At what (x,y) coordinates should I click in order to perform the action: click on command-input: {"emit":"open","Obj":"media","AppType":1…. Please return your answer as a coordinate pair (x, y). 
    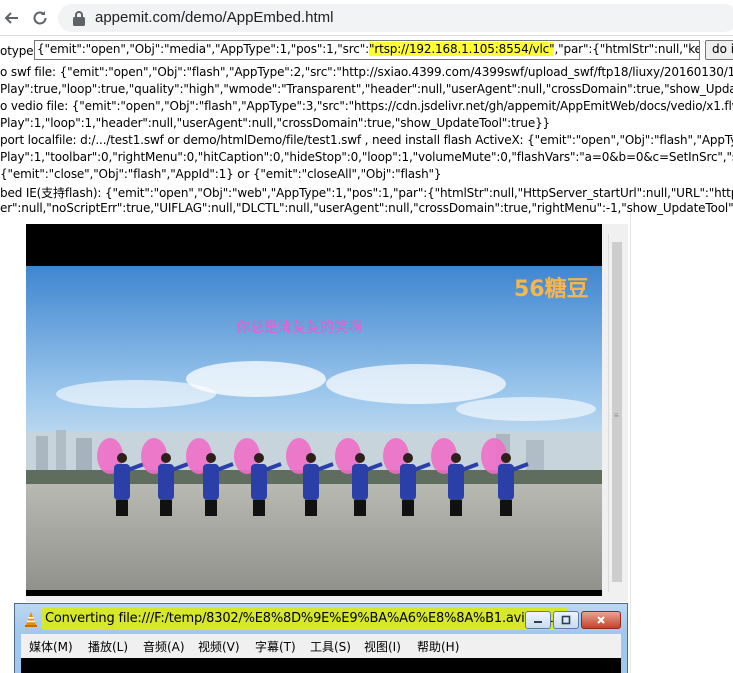
    Looking at the image, I should click on (367, 50).